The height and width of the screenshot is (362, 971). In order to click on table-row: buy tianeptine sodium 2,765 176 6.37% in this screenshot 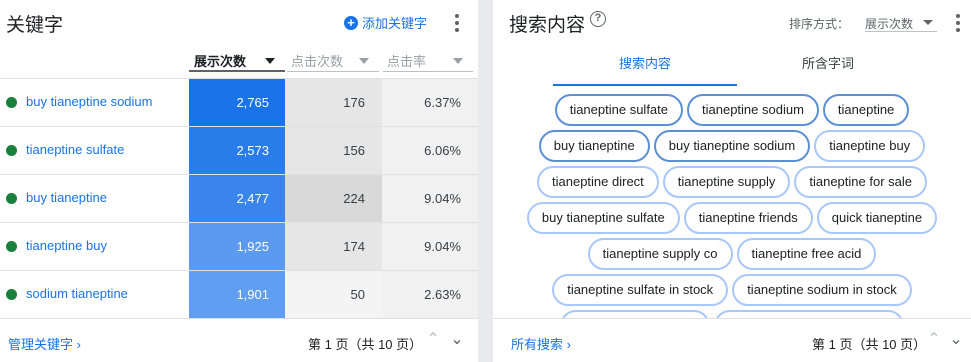, I will do `click(239, 102)`.